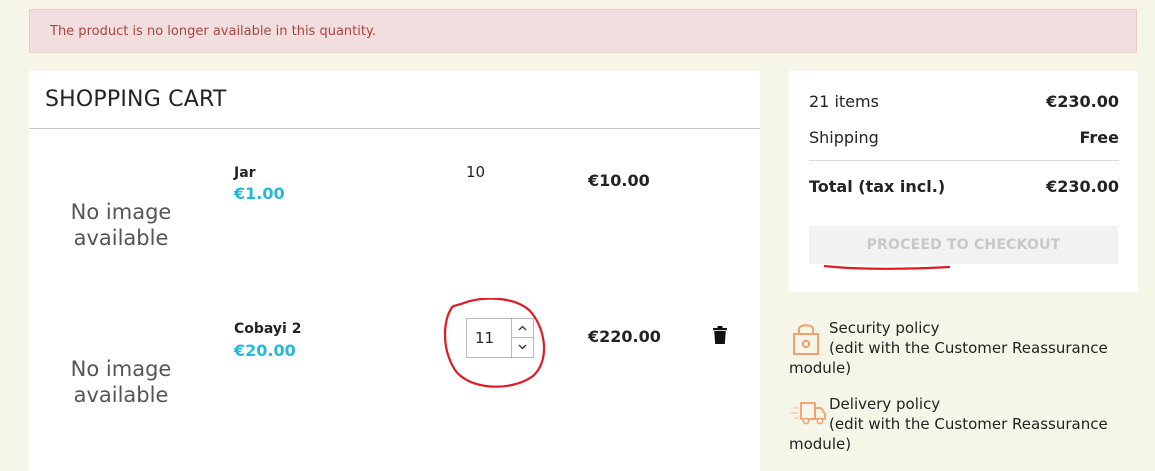  Describe the element at coordinates (259, 193) in the screenshot. I see `product-unit-price: €1.00` at that location.